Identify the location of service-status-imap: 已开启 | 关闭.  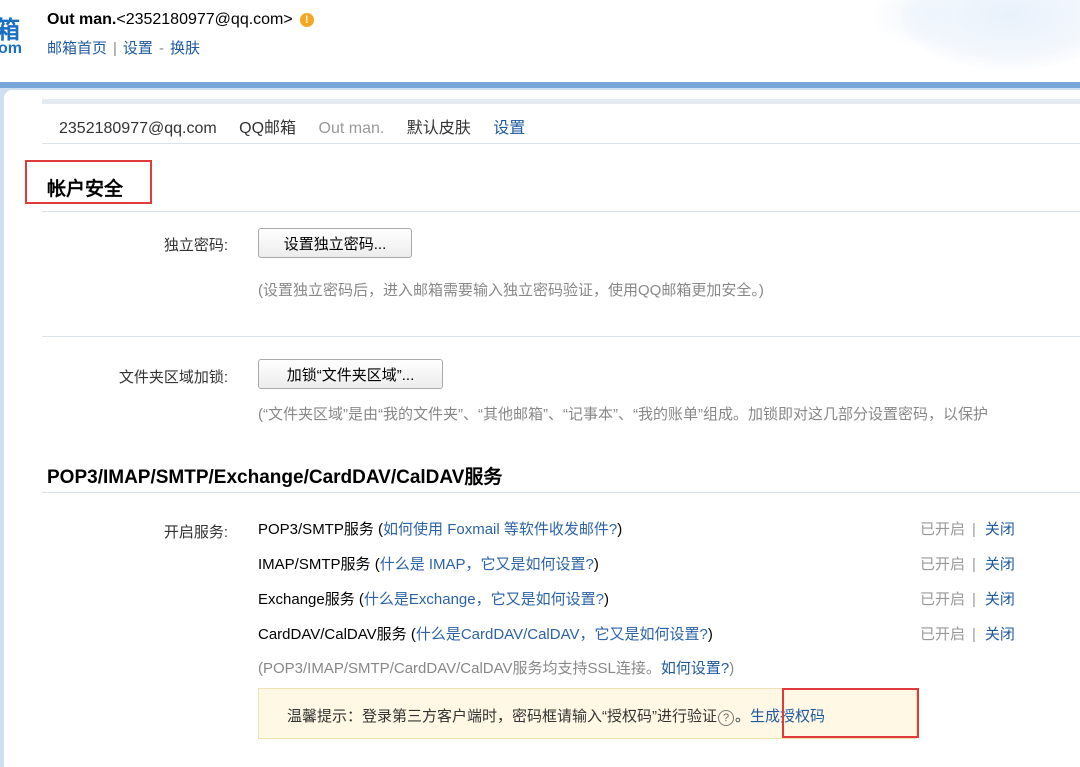
(967, 563).